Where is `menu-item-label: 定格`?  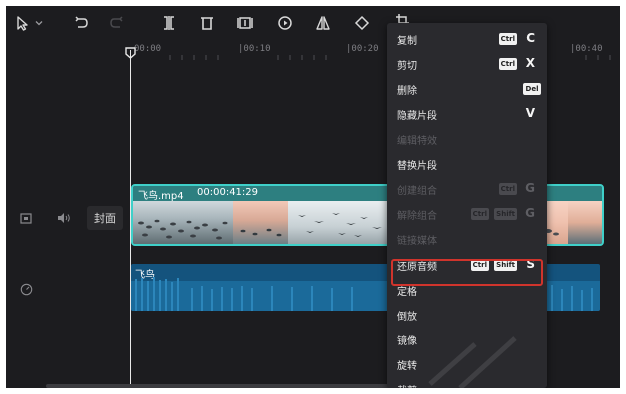
menu-item-label: 定格 is located at coordinates (407, 292).